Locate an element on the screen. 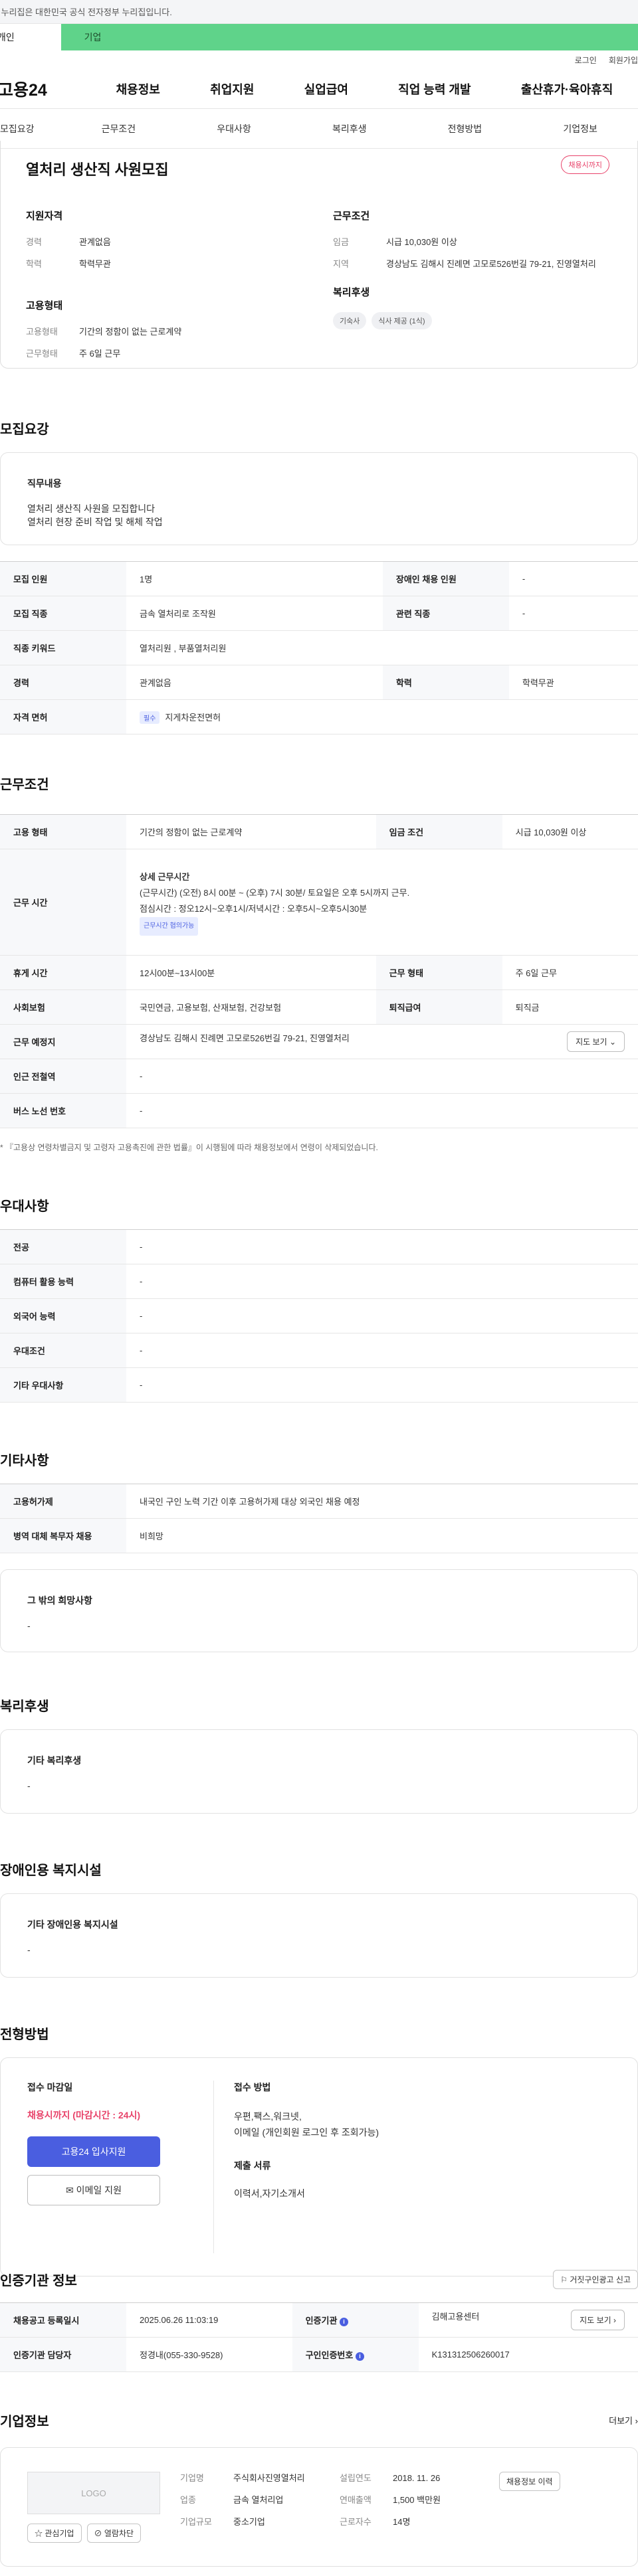  cell-value: K131312506260017 is located at coordinates (528, 2354).